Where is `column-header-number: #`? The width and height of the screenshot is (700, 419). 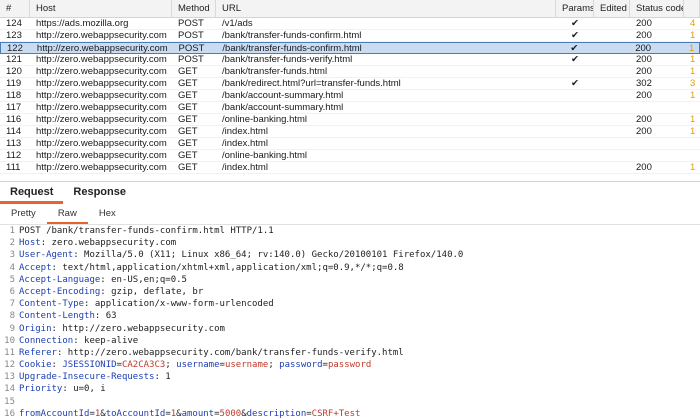
column-header-number: # is located at coordinates (15, 8).